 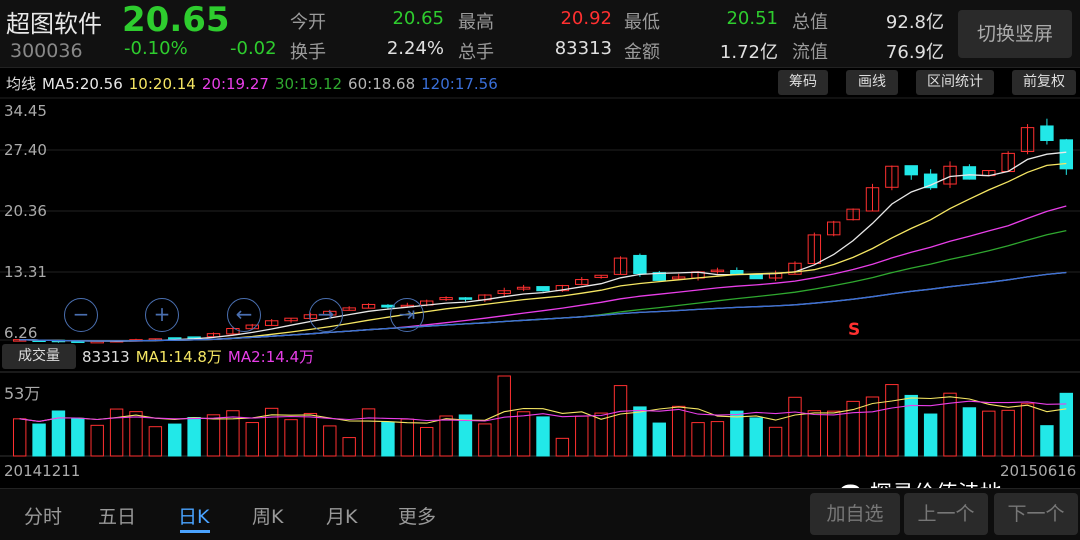 I want to click on active-tab-indicator, so click(x=195, y=531).